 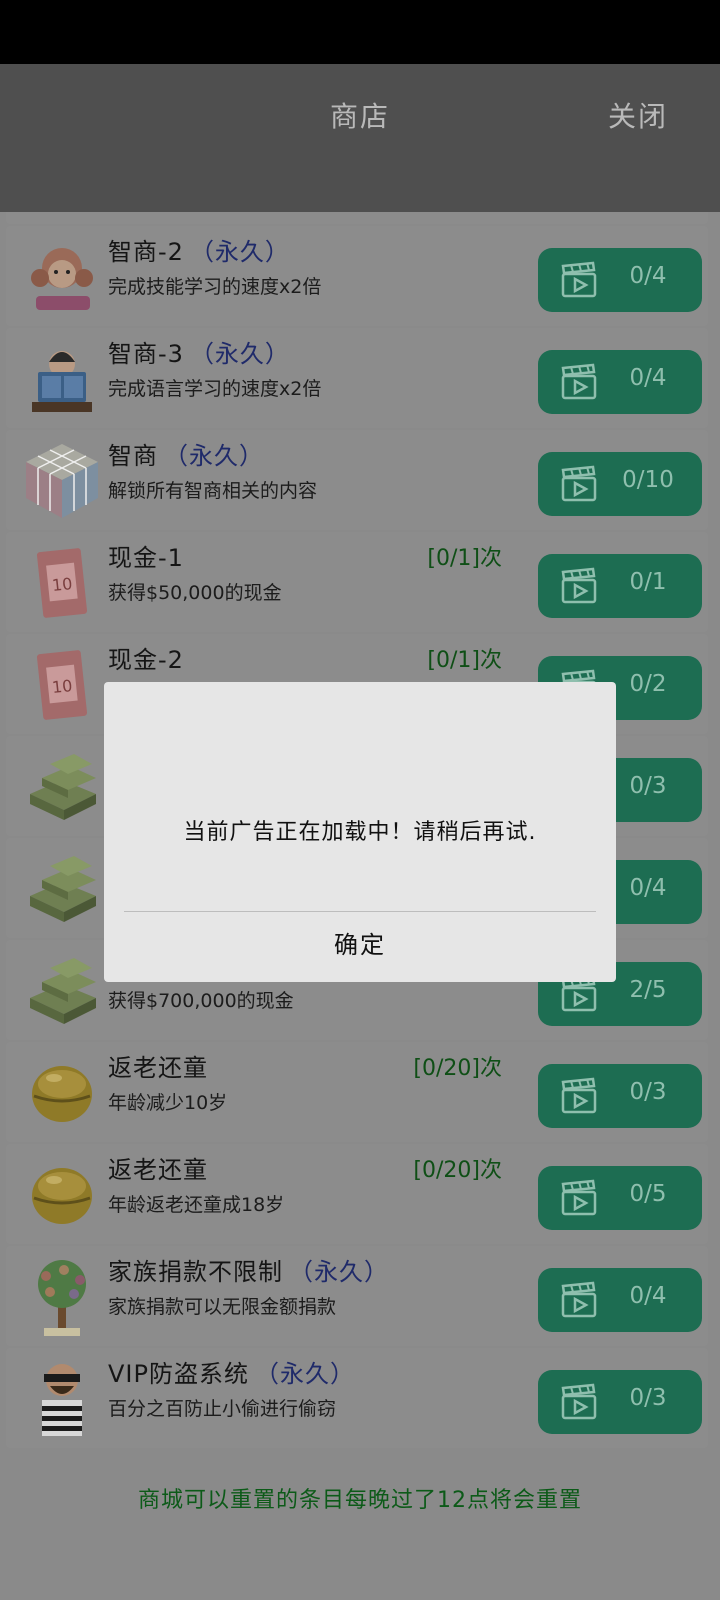 I want to click on item-name: VIP防盗系统, so click(x=178, y=1374).